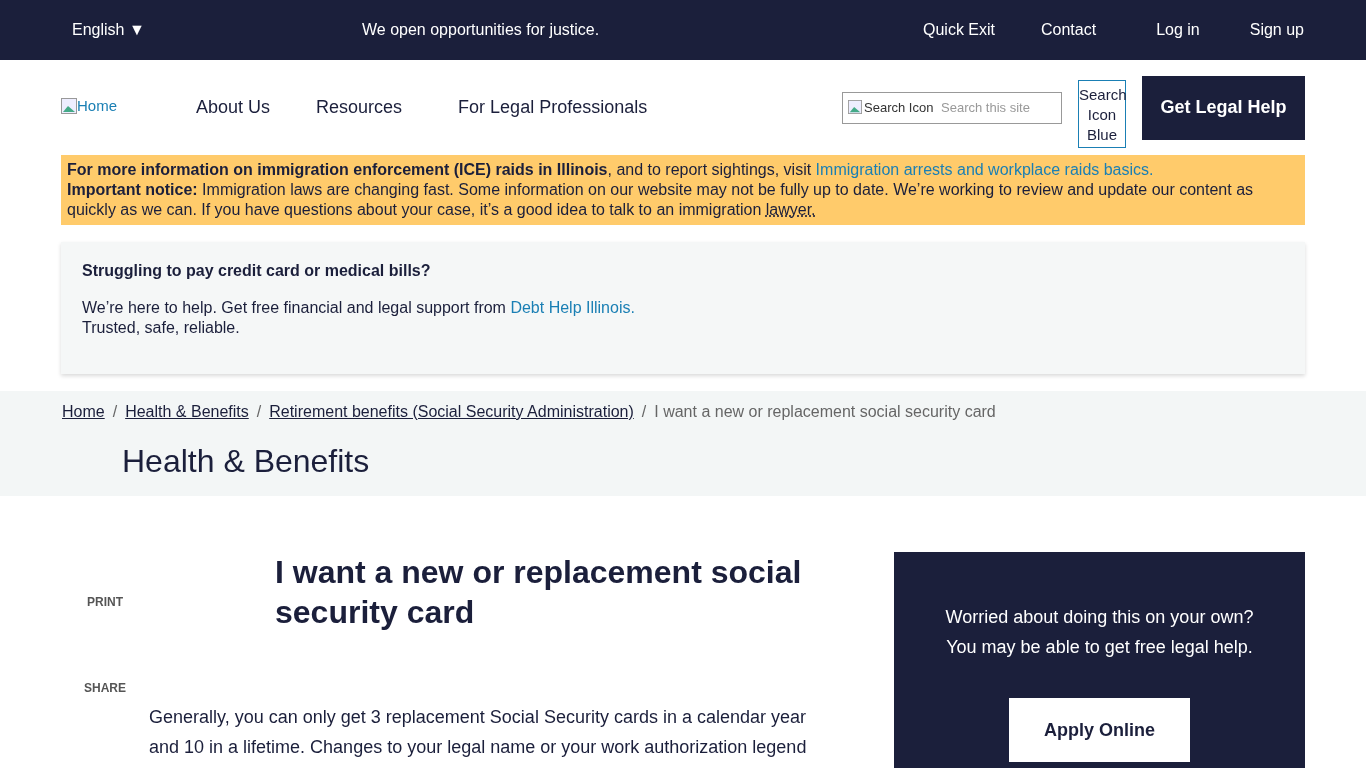  Describe the element at coordinates (83, 412) in the screenshot. I see `breadcrumb-link: Home` at that location.